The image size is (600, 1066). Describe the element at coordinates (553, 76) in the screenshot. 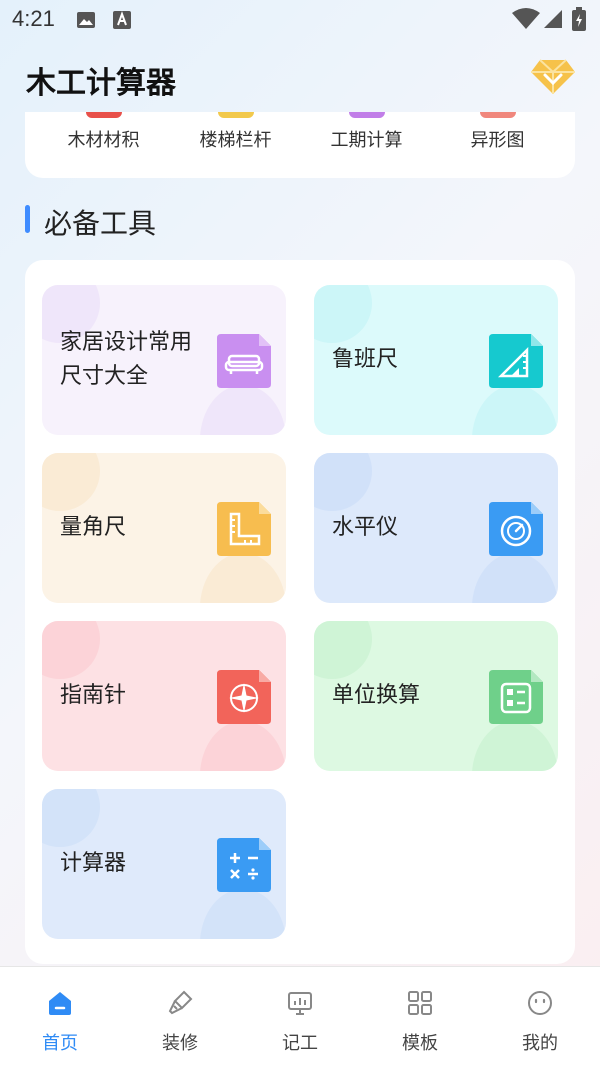

I see `vip-diamond-icon` at that location.